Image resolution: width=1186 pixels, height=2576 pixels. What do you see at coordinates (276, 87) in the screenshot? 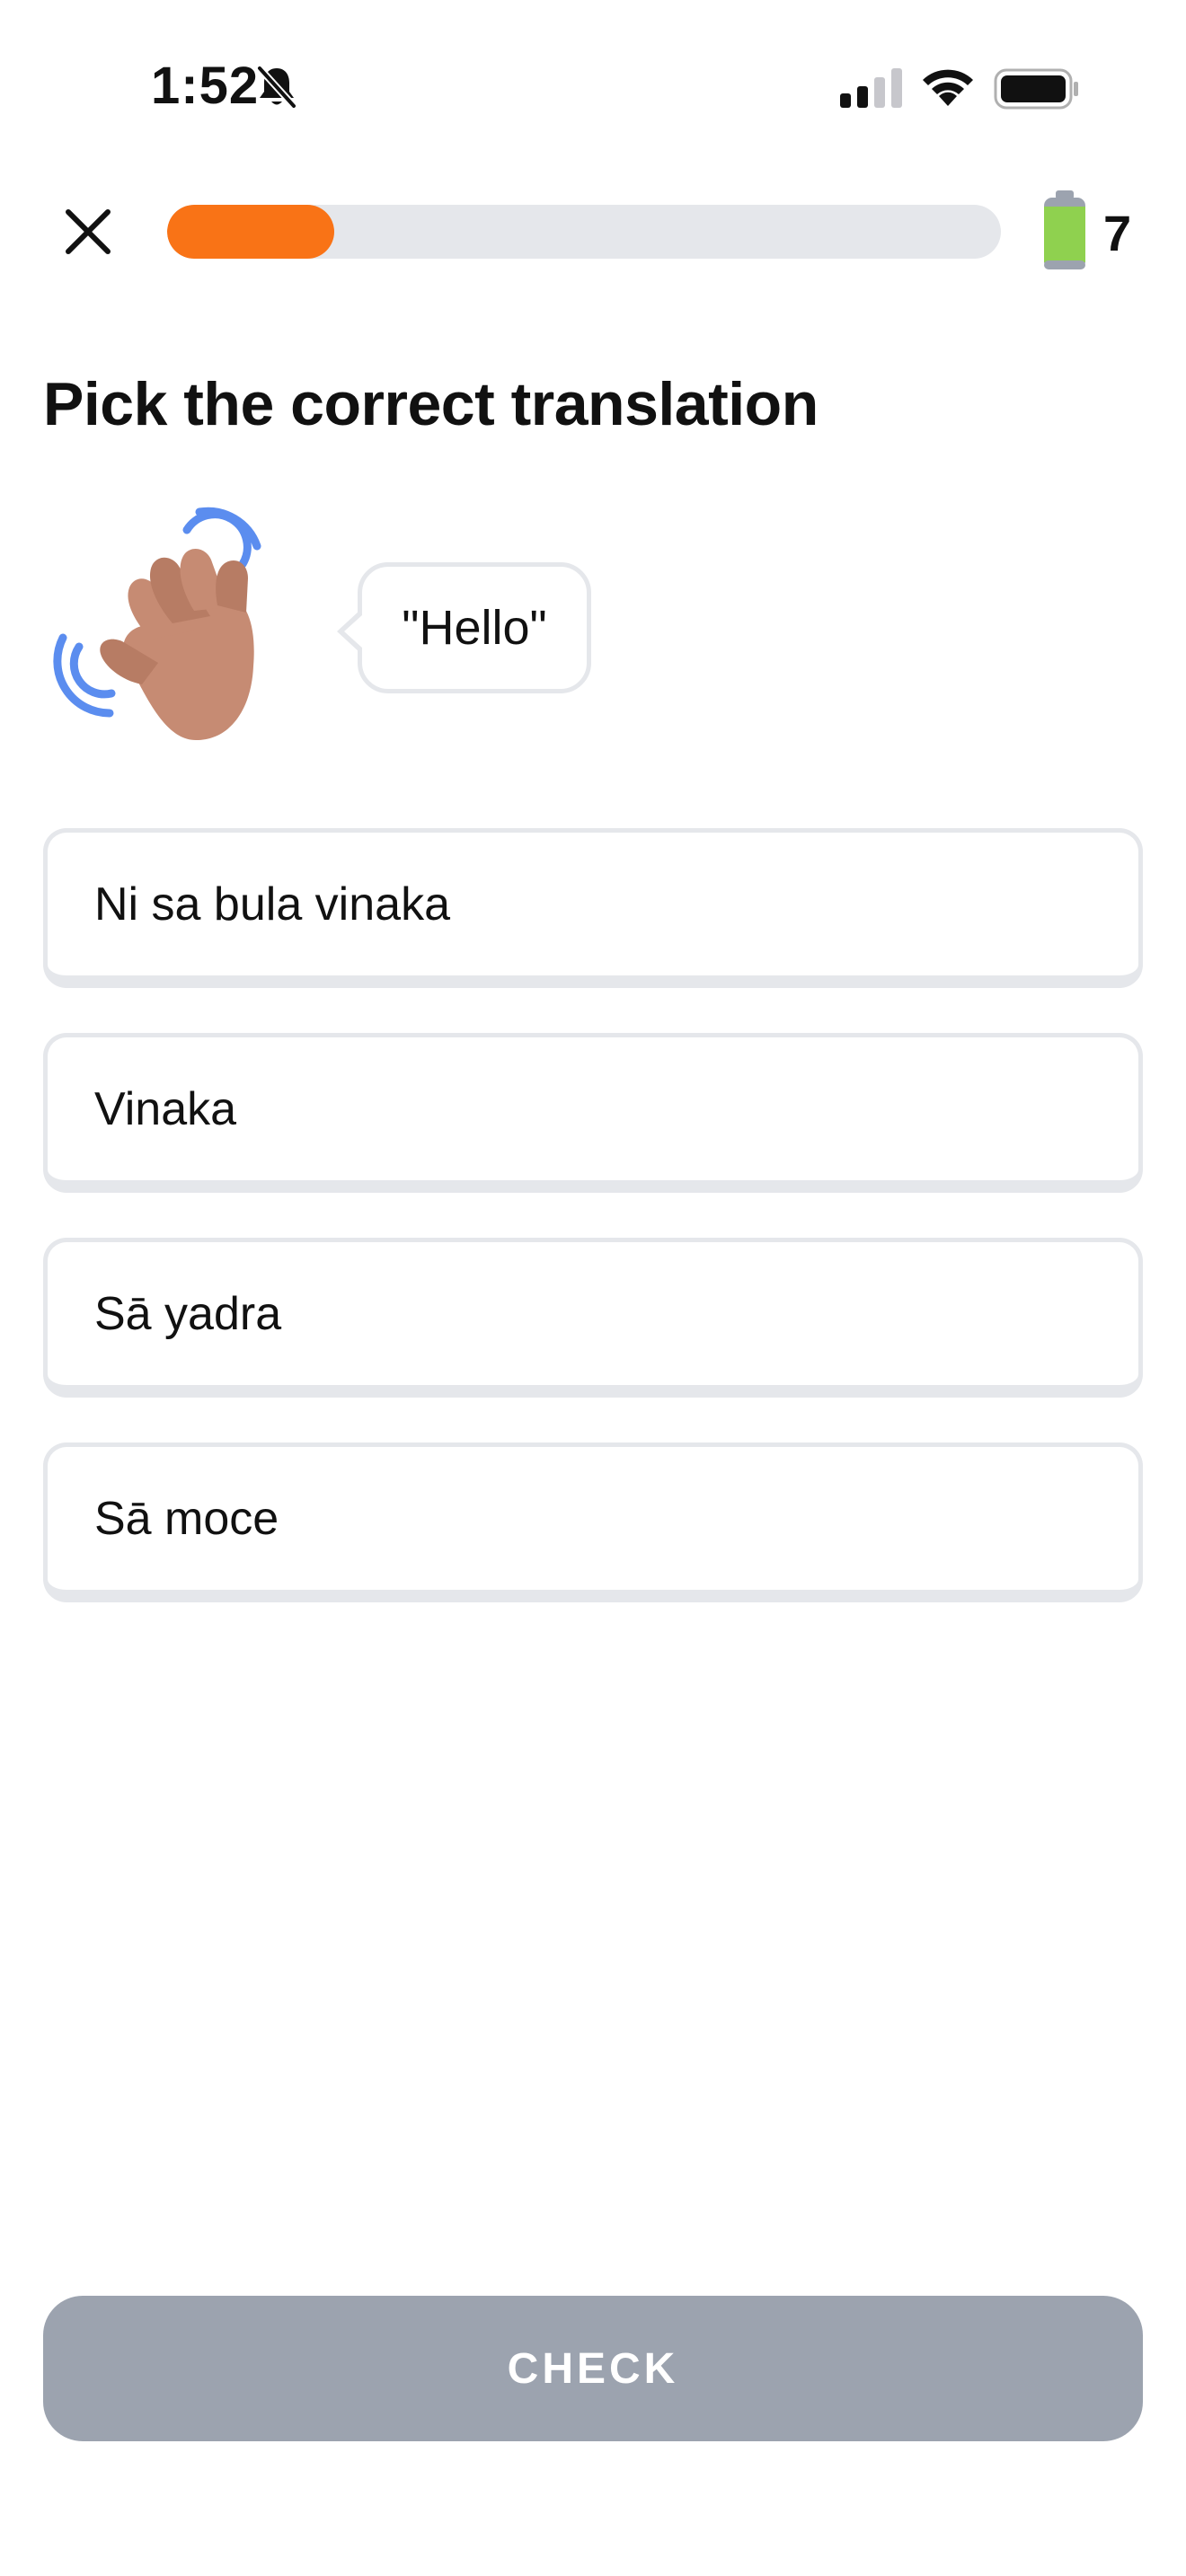
I see `bell-off-icon` at bounding box center [276, 87].